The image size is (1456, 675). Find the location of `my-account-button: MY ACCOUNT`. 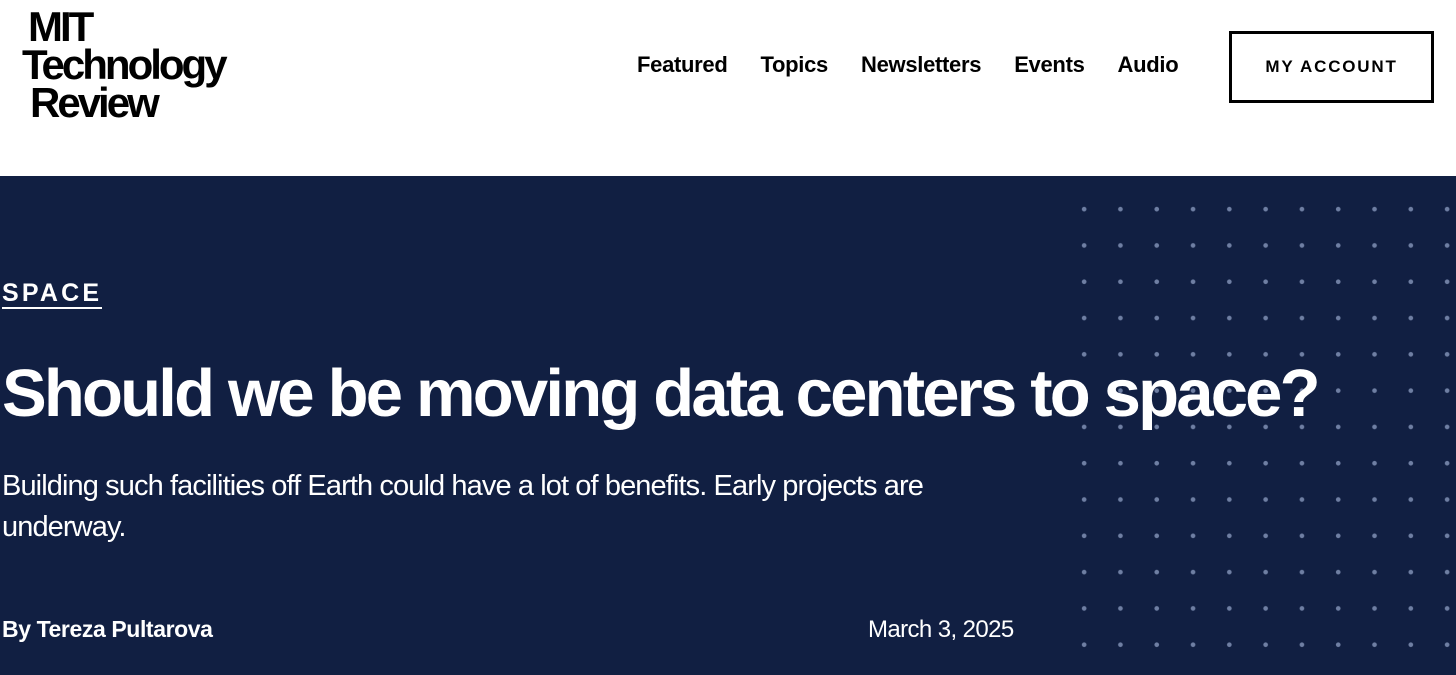

my-account-button: MY ACCOUNT is located at coordinates (1331, 67).